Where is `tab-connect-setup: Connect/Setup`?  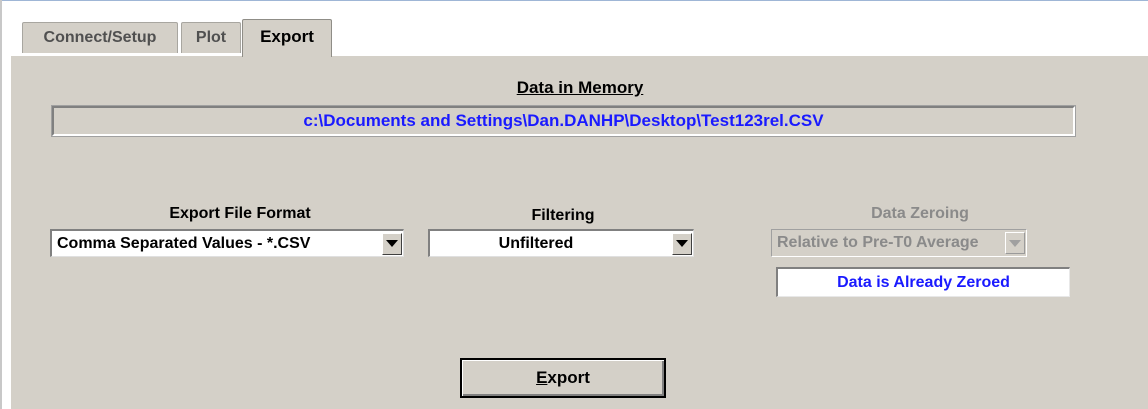
tab-connect-setup: Connect/Setup is located at coordinates (100, 37).